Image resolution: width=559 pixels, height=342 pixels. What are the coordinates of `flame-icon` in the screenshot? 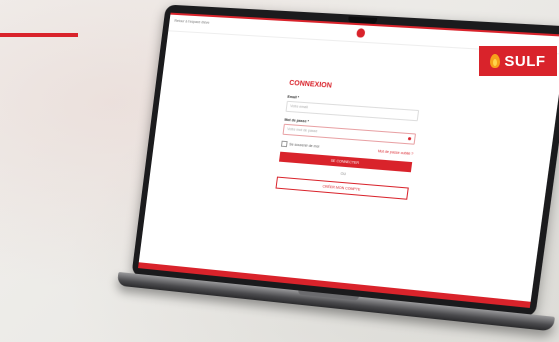 It's located at (495, 61).